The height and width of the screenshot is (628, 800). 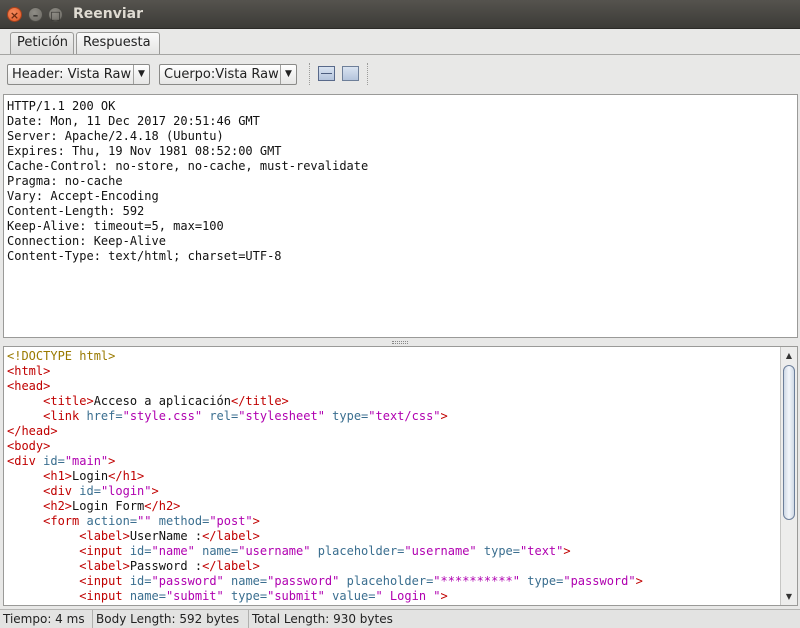 I want to click on body-line: <title>Acceso a aplicación</title>, so click(x=148, y=401).